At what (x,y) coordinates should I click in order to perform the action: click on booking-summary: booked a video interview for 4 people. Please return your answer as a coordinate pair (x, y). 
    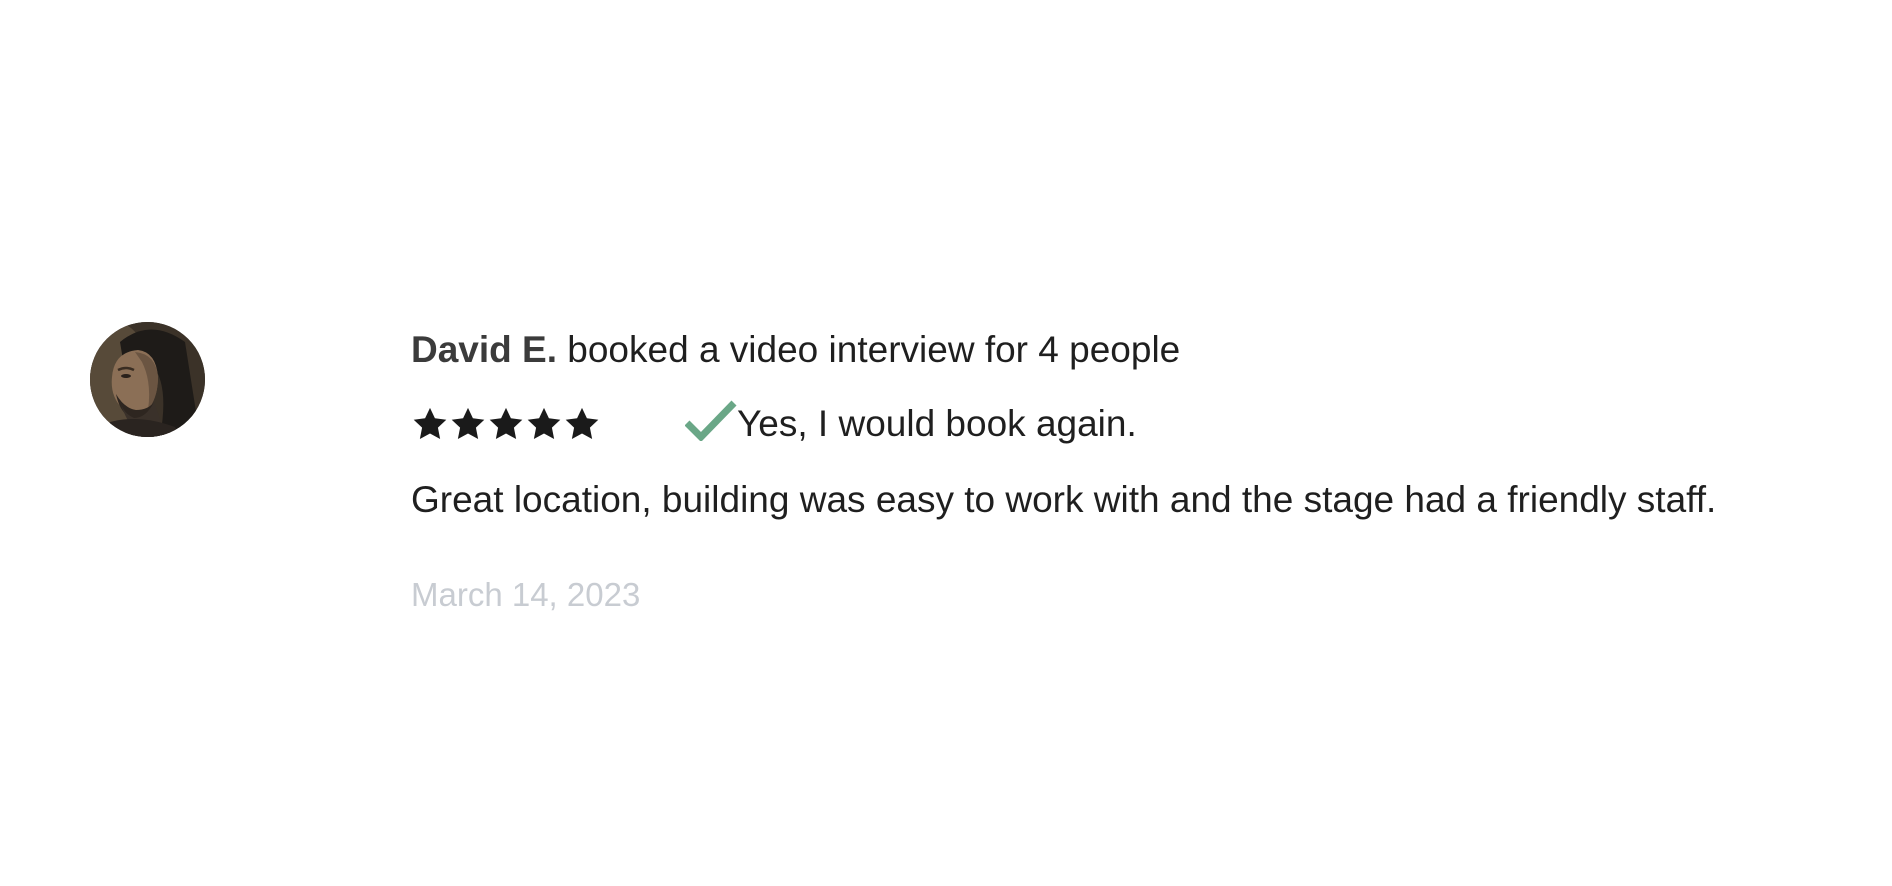
    Looking at the image, I should click on (874, 349).